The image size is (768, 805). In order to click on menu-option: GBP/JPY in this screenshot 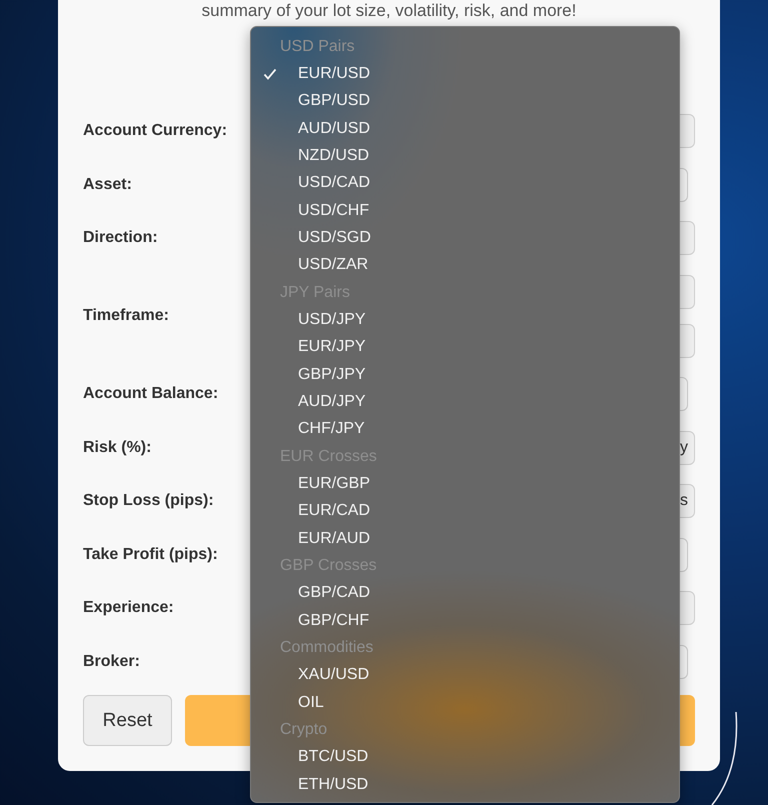, I will do `click(465, 374)`.